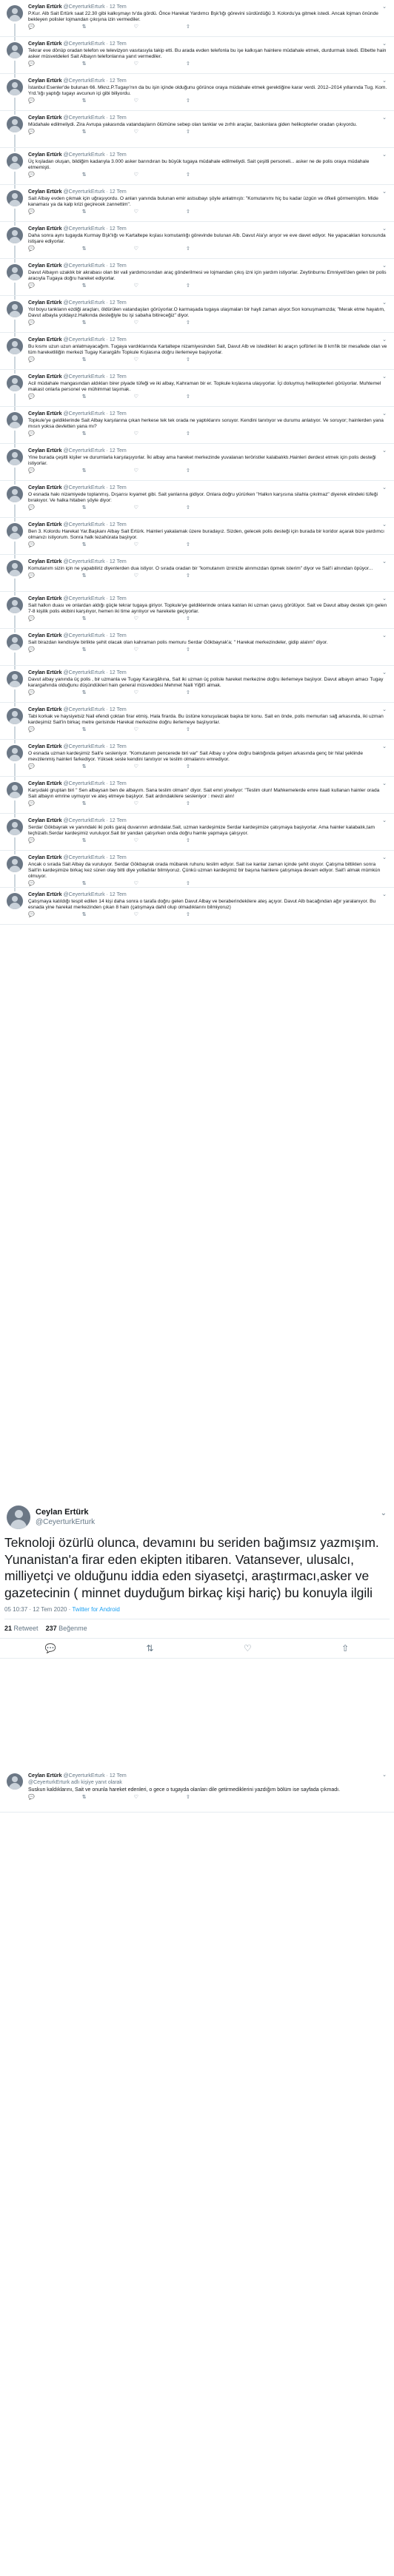  Describe the element at coordinates (52, 1628) in the screenshot. I see `like-count: 237` at that location.